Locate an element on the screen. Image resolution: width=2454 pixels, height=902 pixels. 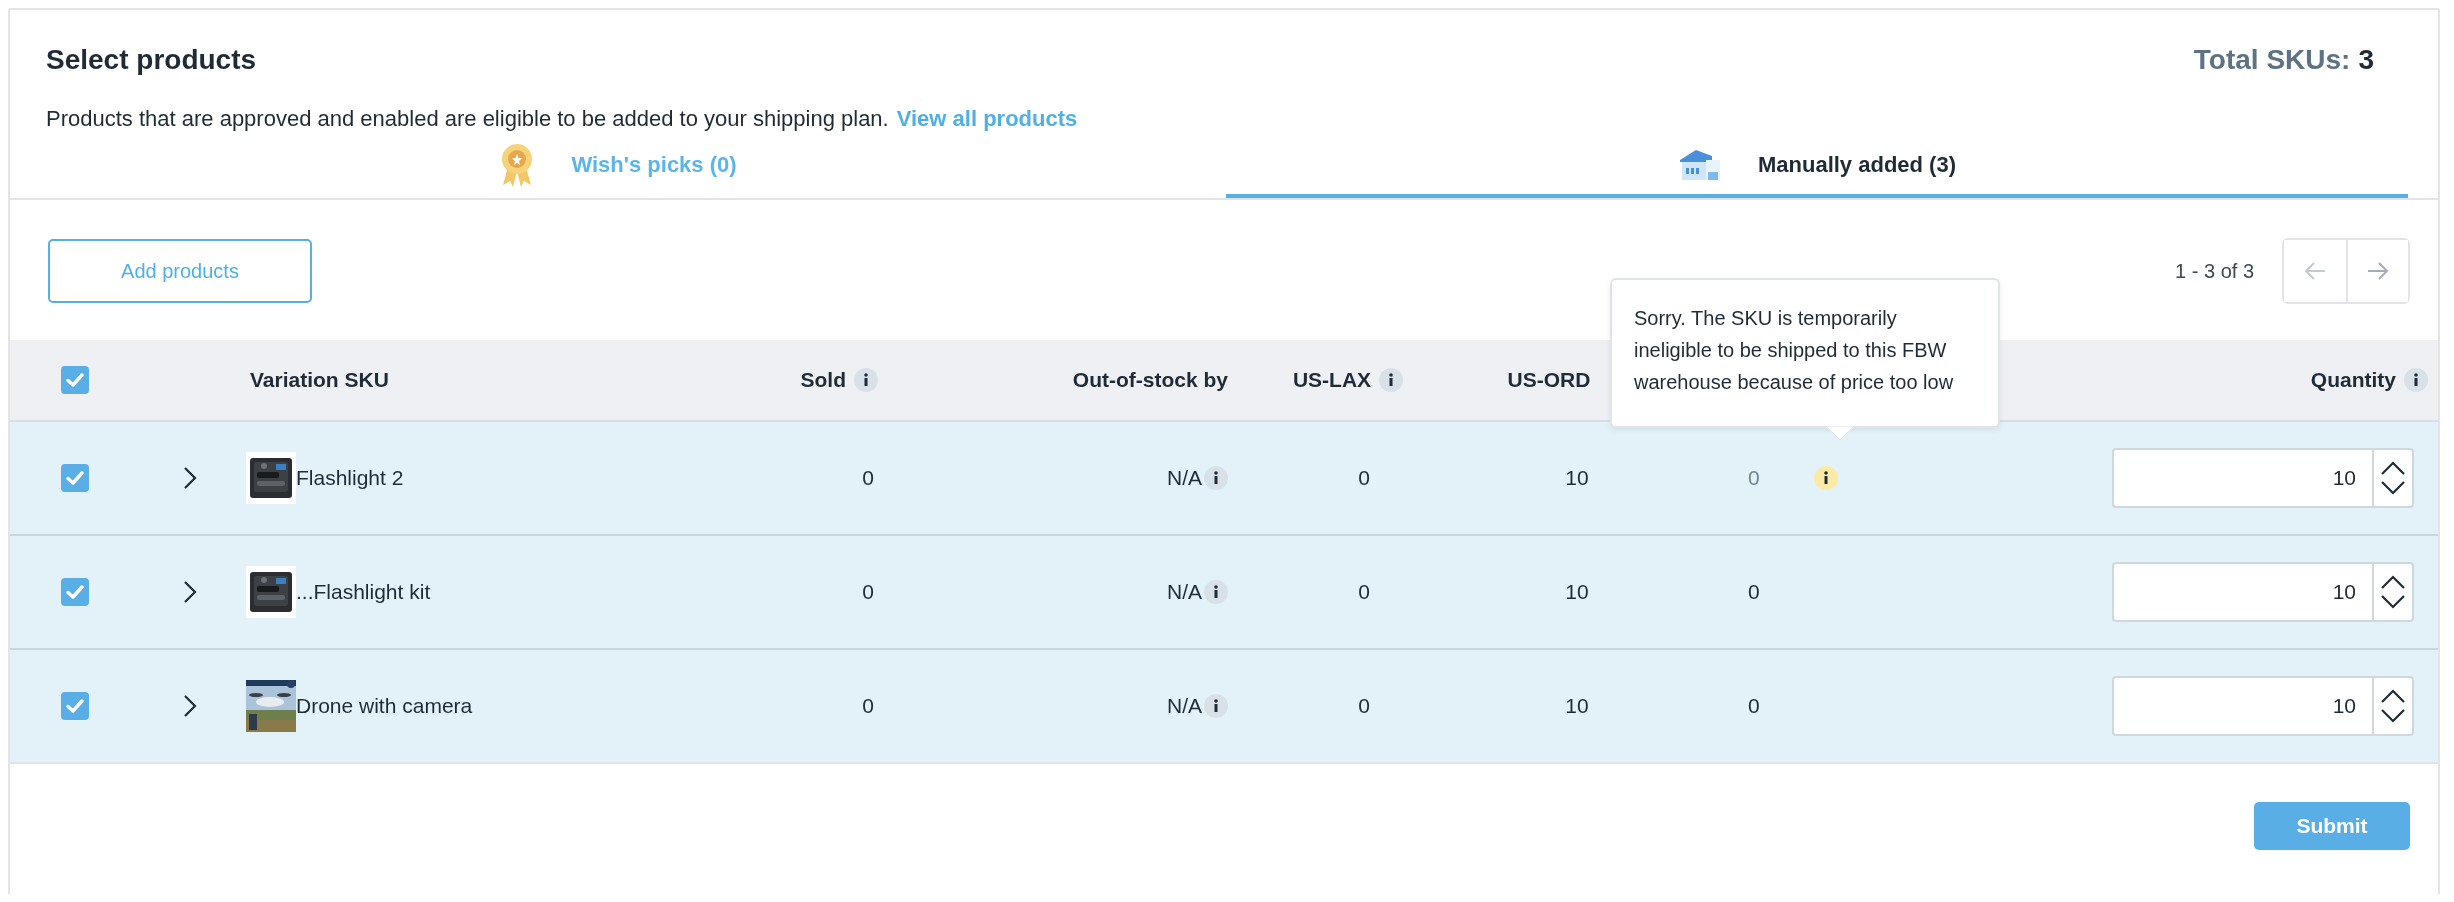
column-header: Sold is located at coordinates (823, 380).